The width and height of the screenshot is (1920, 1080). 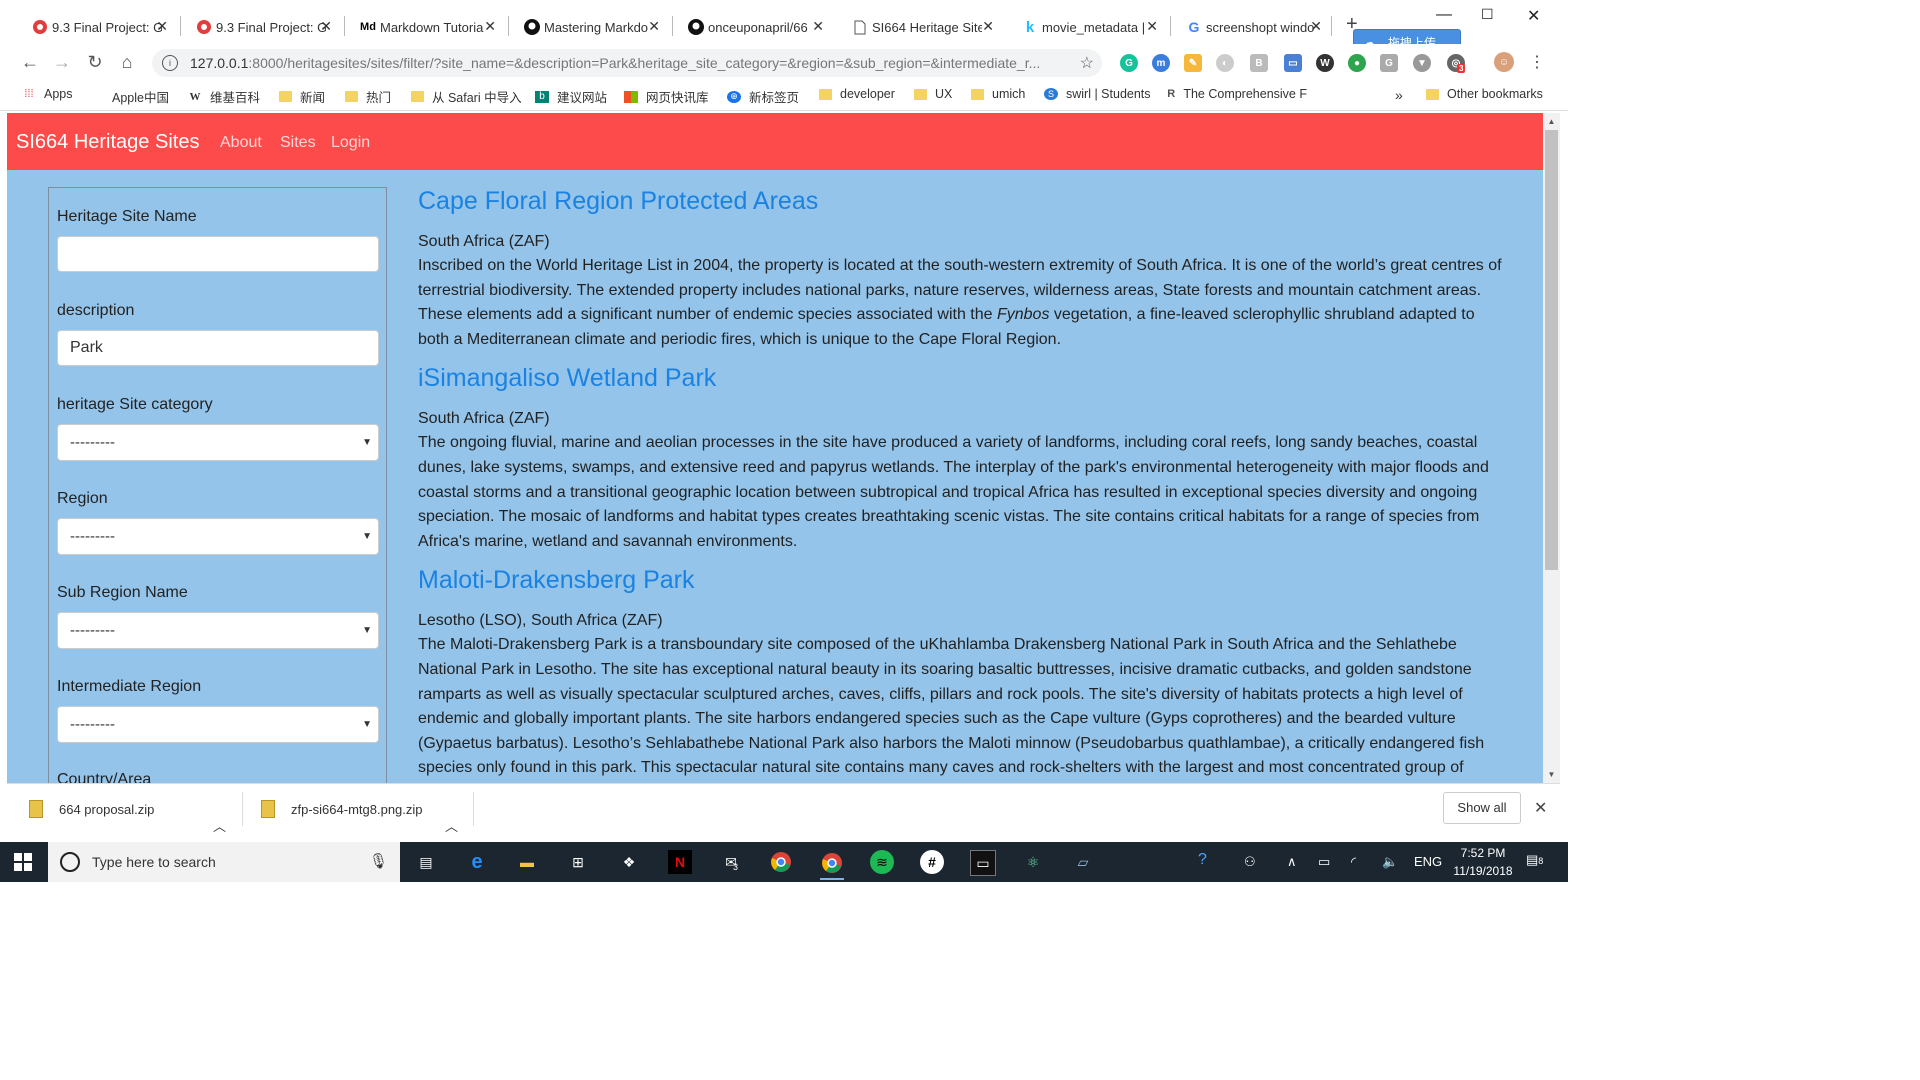 What do you see at coordinates (998, 94) in the screenshot?
I see `bookmark-folder-umich: umich` at bounding box center [998, 94].